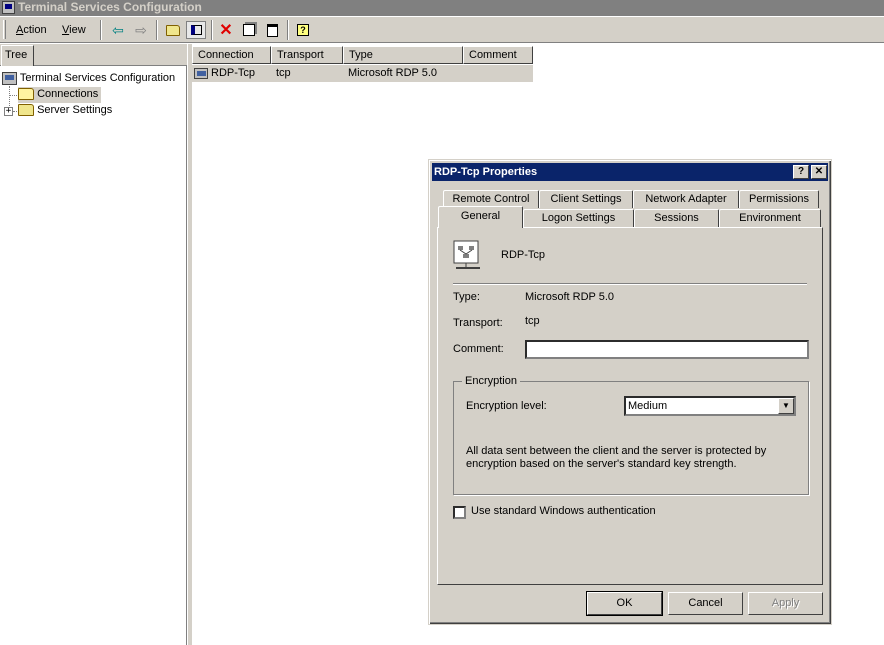 The width and height of the screenshot is (884, 645). I want to click on encryption-level-select: Medium ▼, so click(710, 406).